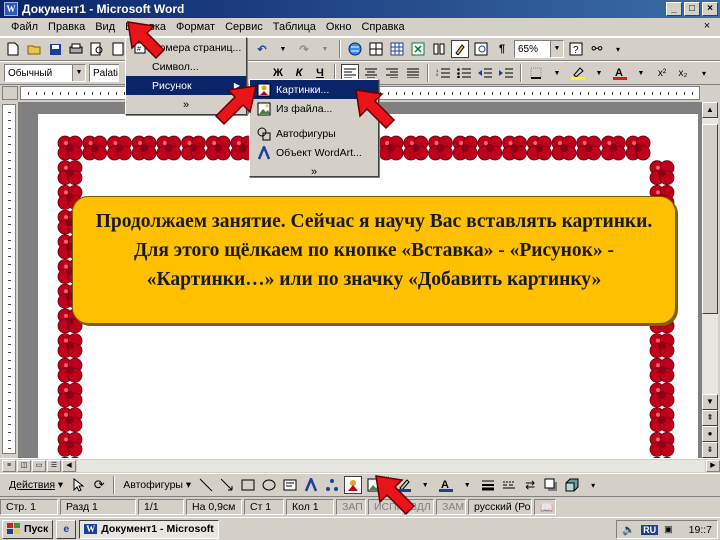  What do you see at coordinates (710, 450) in the screenshot?
I see `next-page-icon: ⇟` at bounding box center [710, 450].